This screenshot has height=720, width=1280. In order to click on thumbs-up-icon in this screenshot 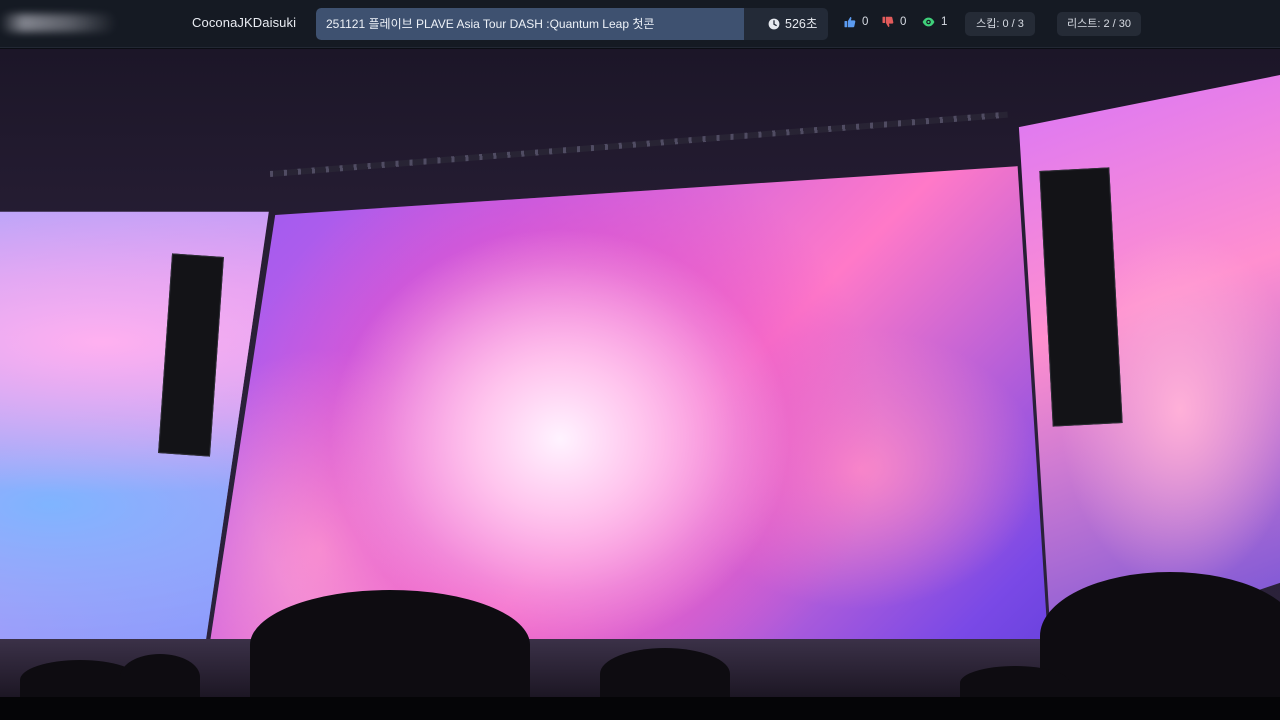, I will do `click(850, 22)`.